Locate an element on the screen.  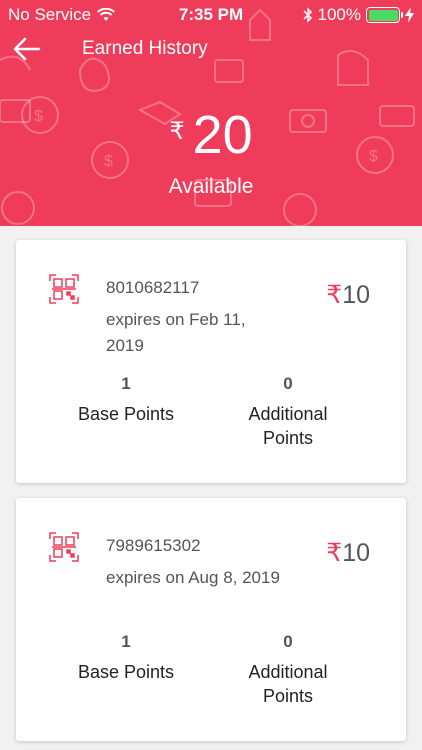
page-title: Earned History is located at coordinates (145, 48).